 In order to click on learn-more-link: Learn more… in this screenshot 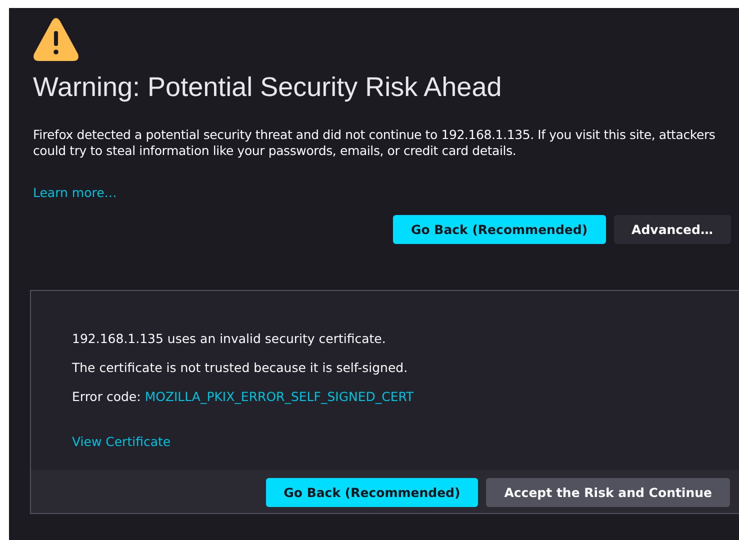, I will do `click(75, 192)`.